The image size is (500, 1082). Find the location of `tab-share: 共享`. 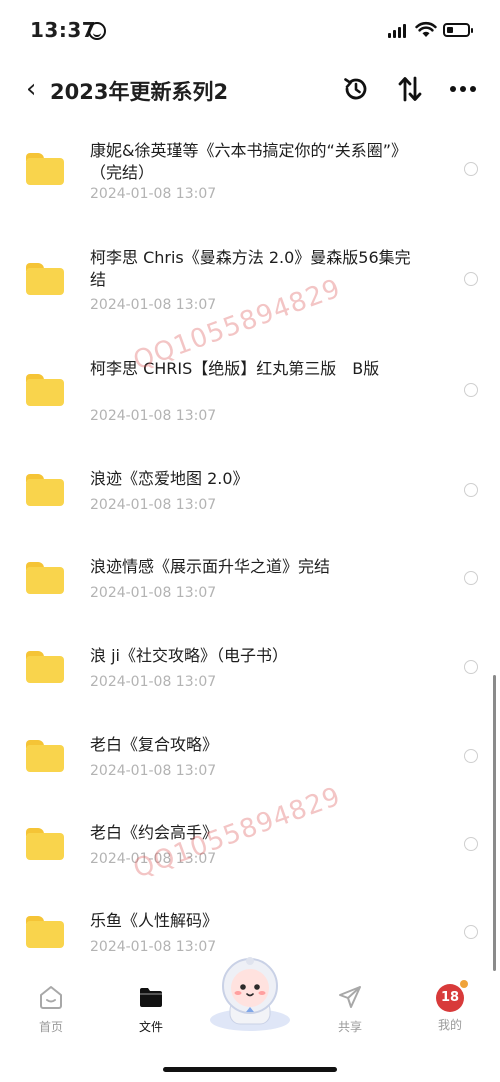

tab-share: 共享 is located at coordinates (350, 1009).